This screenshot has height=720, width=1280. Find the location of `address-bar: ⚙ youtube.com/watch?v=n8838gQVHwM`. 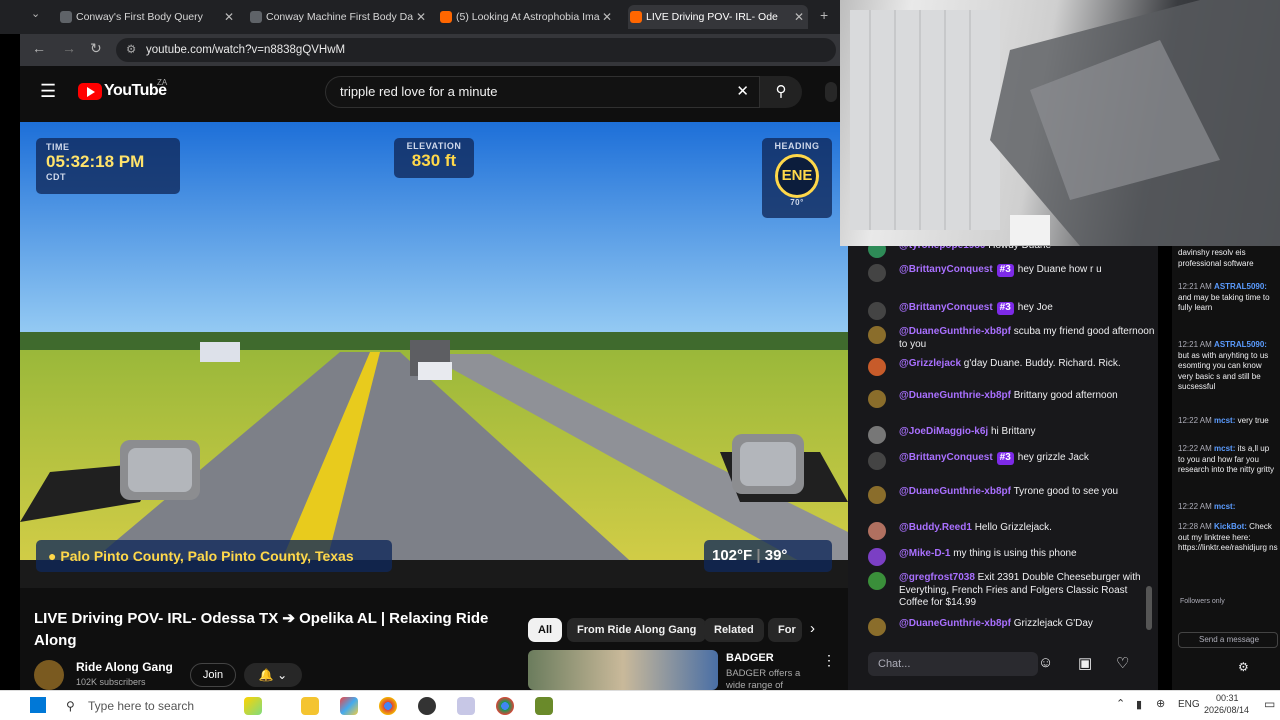

address-bar: ⚙ youtube.com/watch?v=n8838gQVHwM is located at coordinates (476, 50).